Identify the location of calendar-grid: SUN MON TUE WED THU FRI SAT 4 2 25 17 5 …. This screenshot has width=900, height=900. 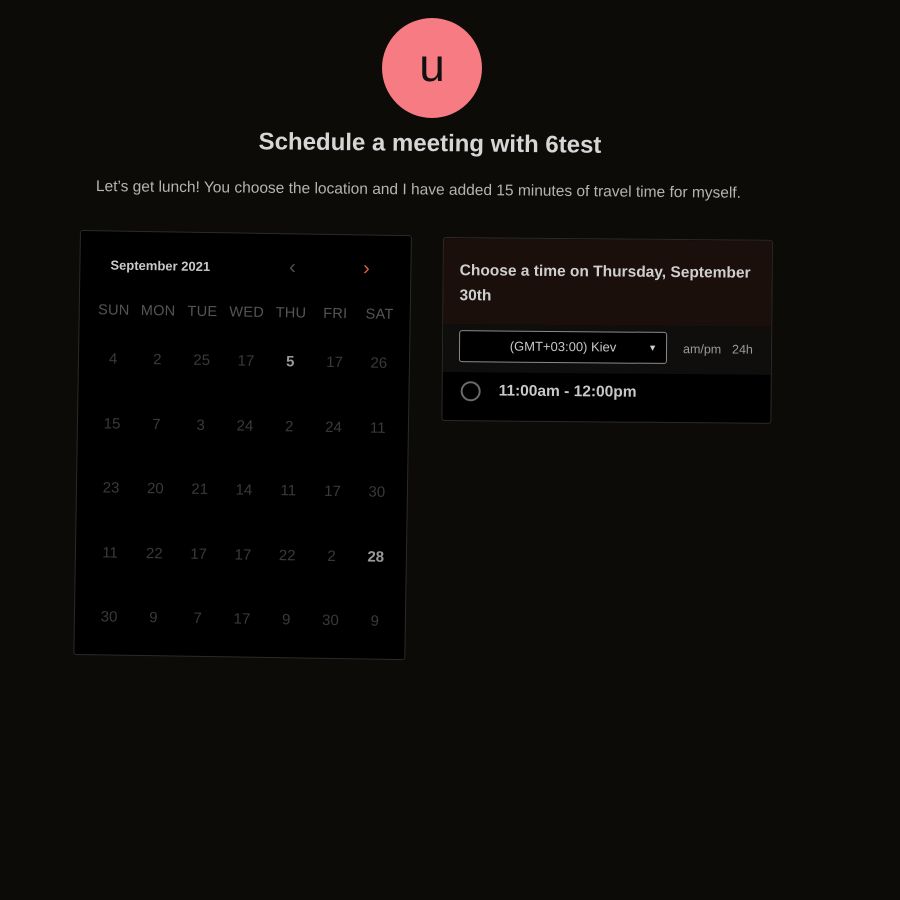
(243, 475).